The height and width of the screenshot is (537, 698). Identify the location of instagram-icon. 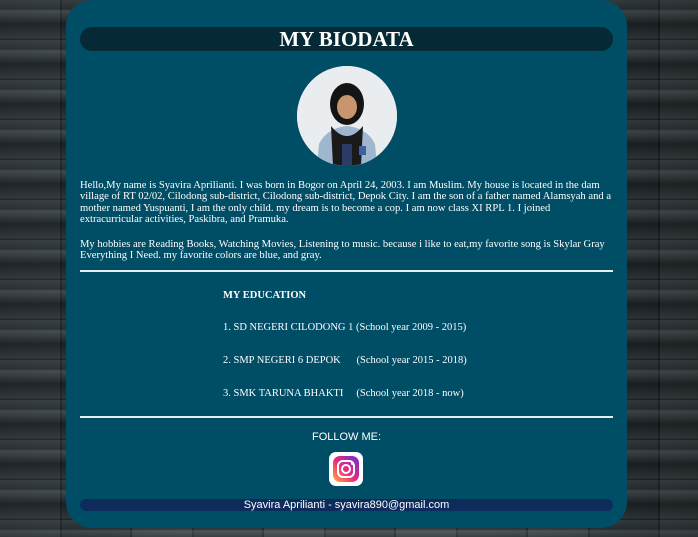
(346, 469).